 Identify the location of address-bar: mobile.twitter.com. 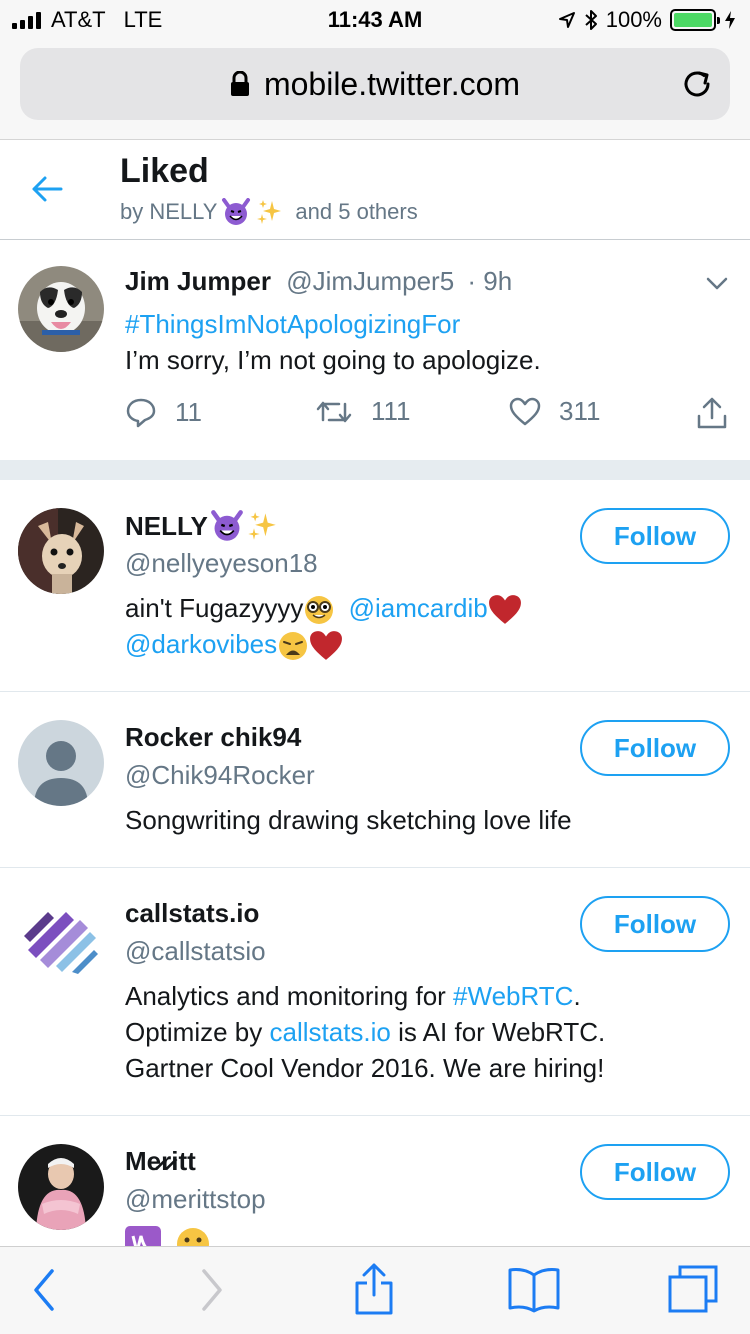
(375, 84).